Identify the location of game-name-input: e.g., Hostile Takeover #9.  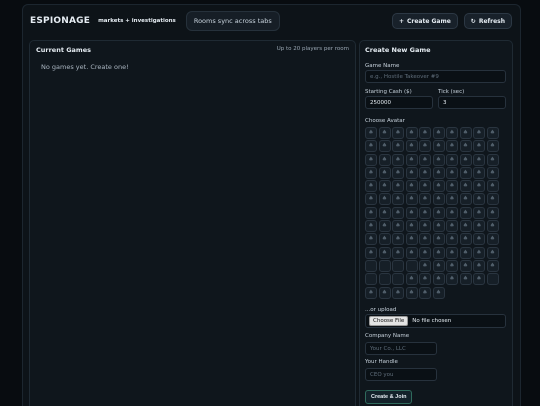
(435, 76).